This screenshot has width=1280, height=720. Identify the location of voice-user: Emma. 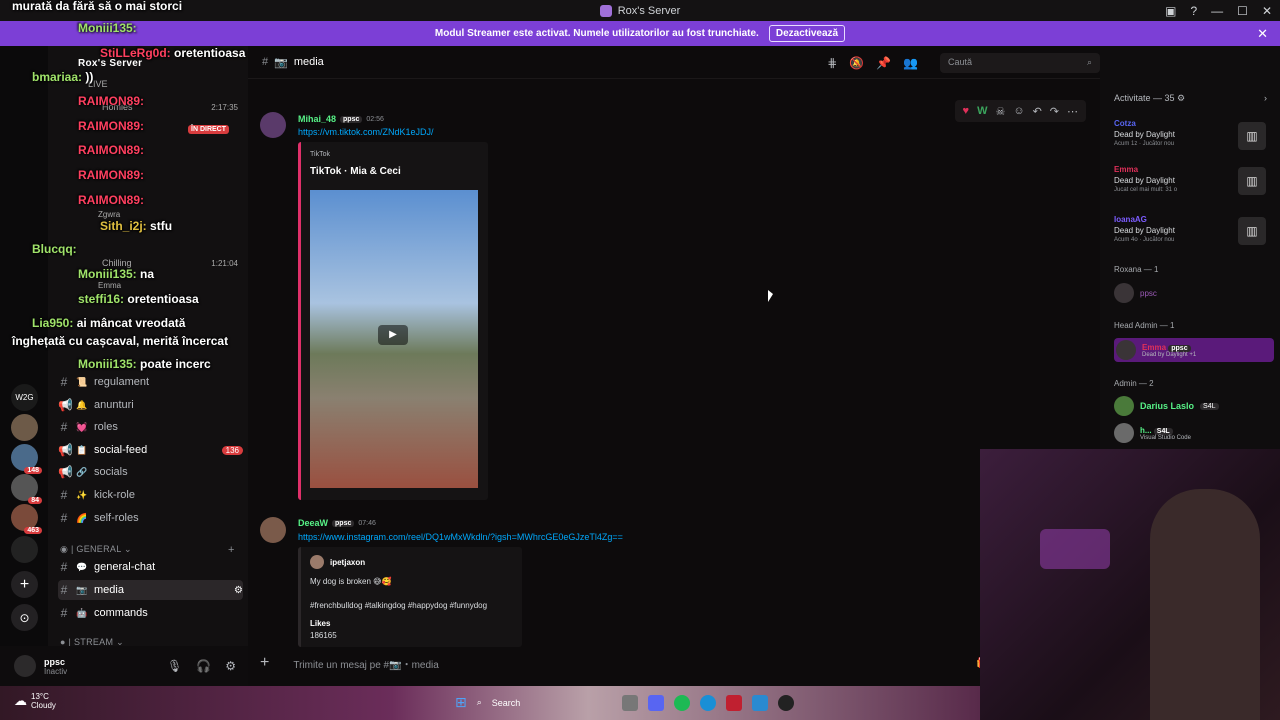
(168, 285).